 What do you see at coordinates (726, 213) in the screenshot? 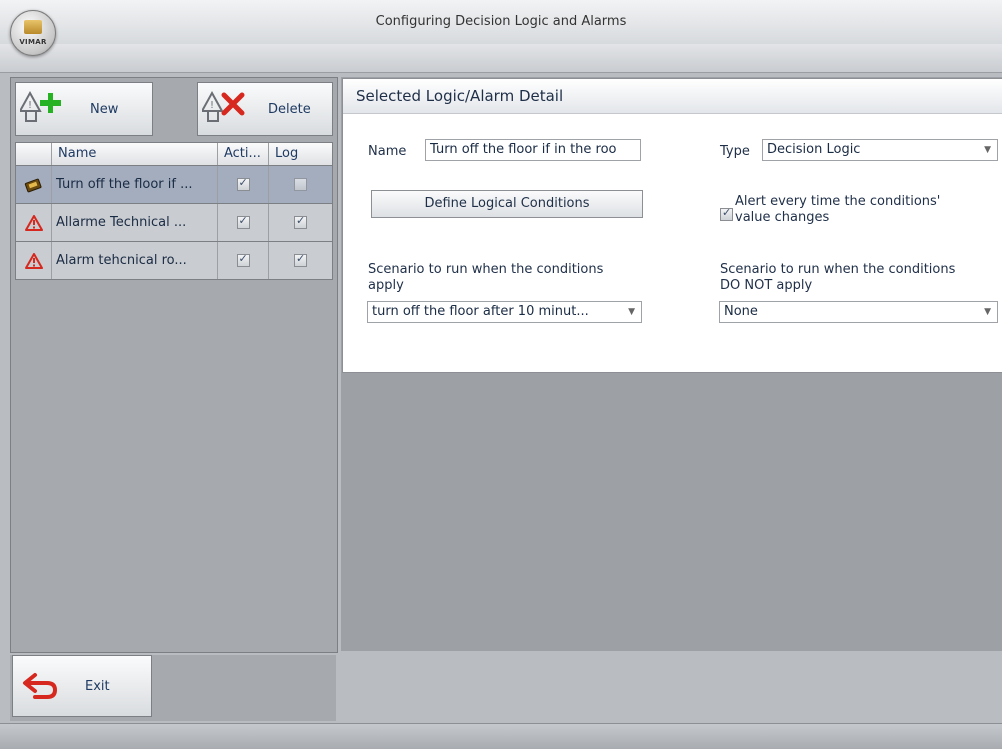
I see `alert-checkbox` at bounding box center [726, 213].